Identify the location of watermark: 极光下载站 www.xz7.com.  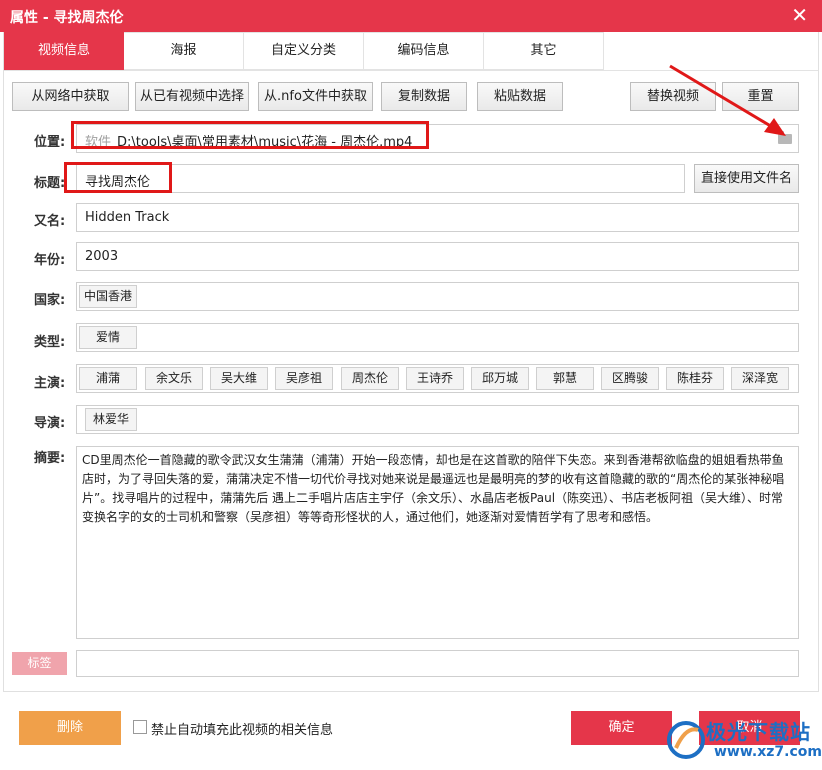
(742, 741).